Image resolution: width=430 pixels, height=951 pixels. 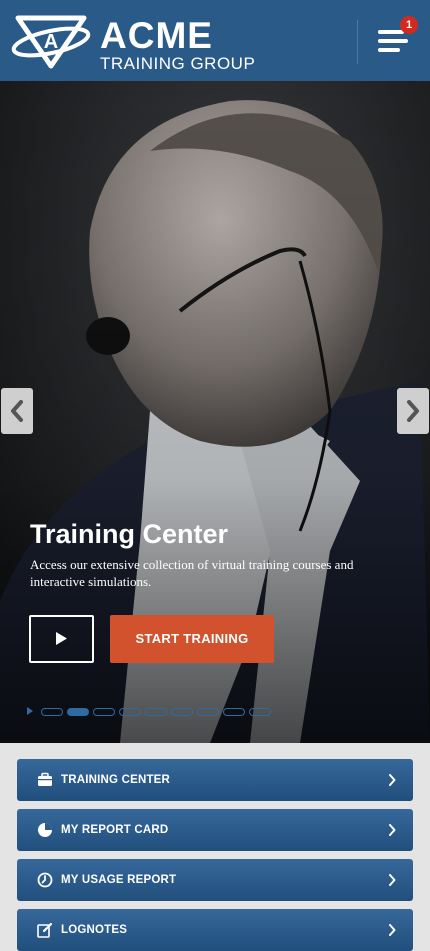 I want to click on header-divider, so click(x=357, y=42).